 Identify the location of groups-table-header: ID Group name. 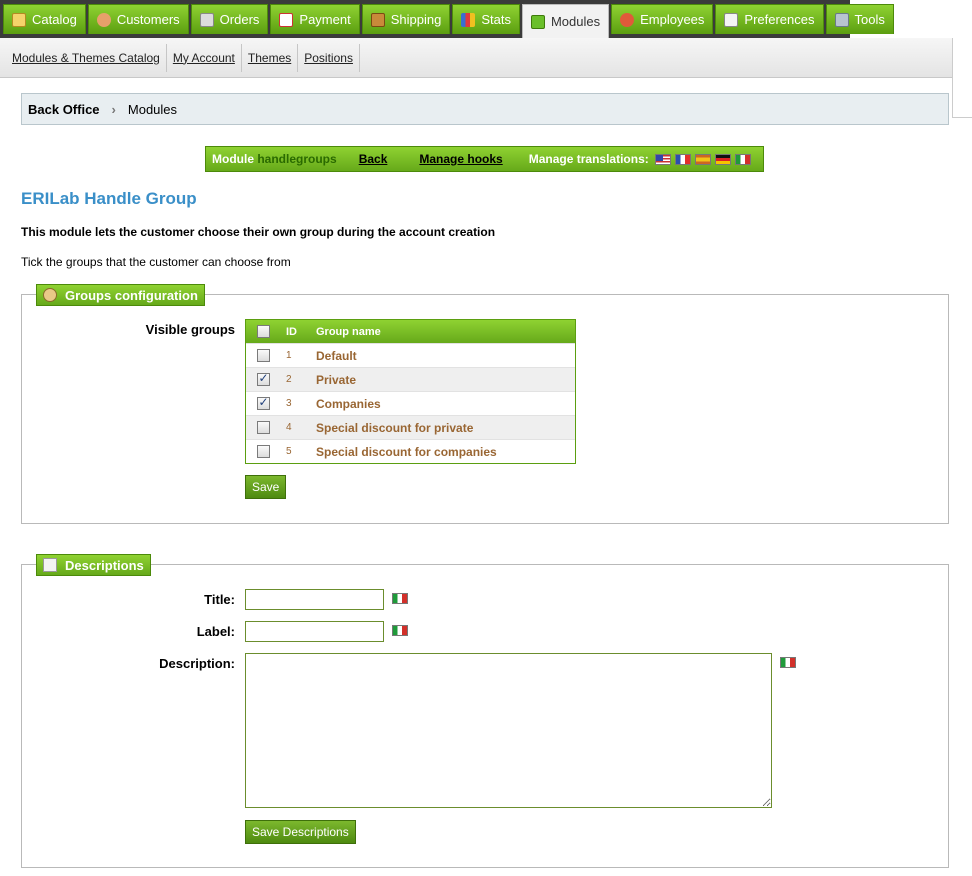
(410, 331).